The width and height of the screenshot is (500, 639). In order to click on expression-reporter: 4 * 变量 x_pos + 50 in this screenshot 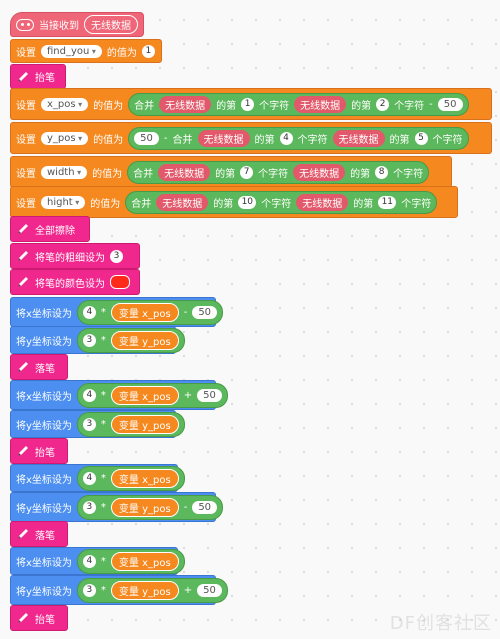, I will do `click(152, 395)`.